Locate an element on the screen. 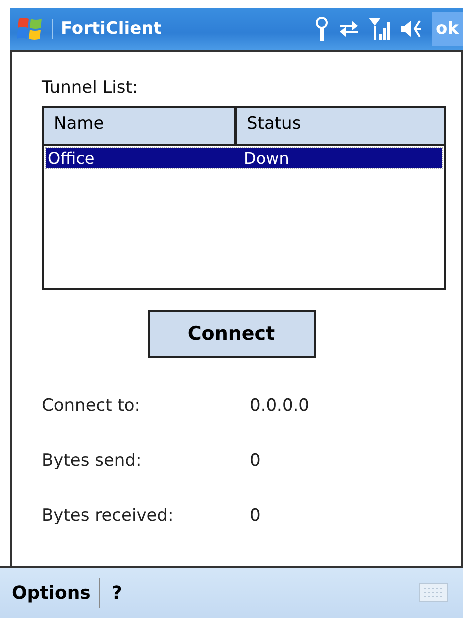  column-header: Status is located at coordinates (340, 126).